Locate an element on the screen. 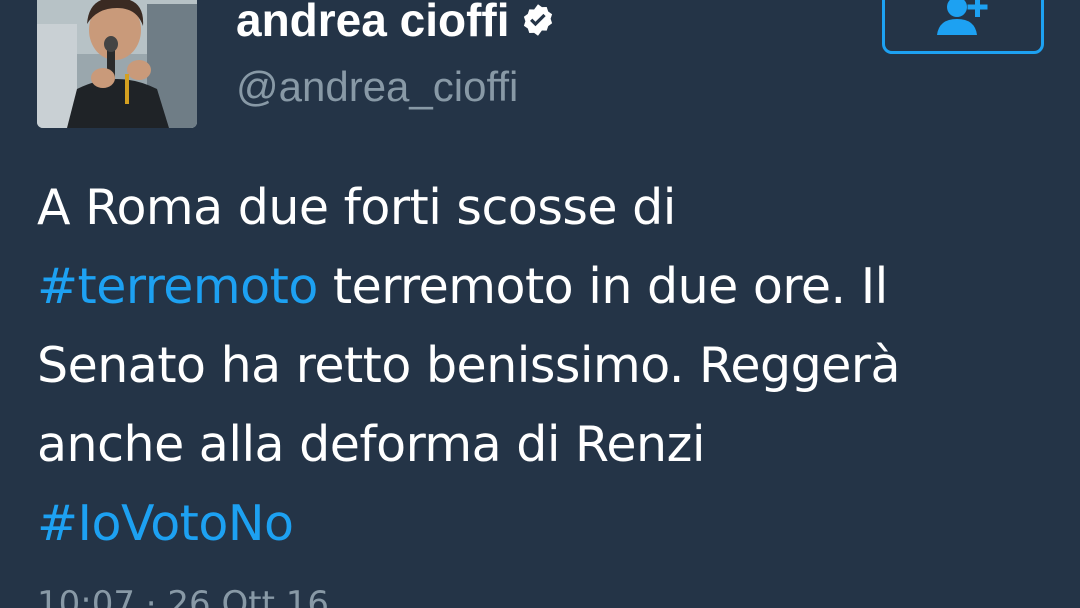  tweet-line: #terremoto terremoto in due ore. Il is located at coordinates (542, 286).